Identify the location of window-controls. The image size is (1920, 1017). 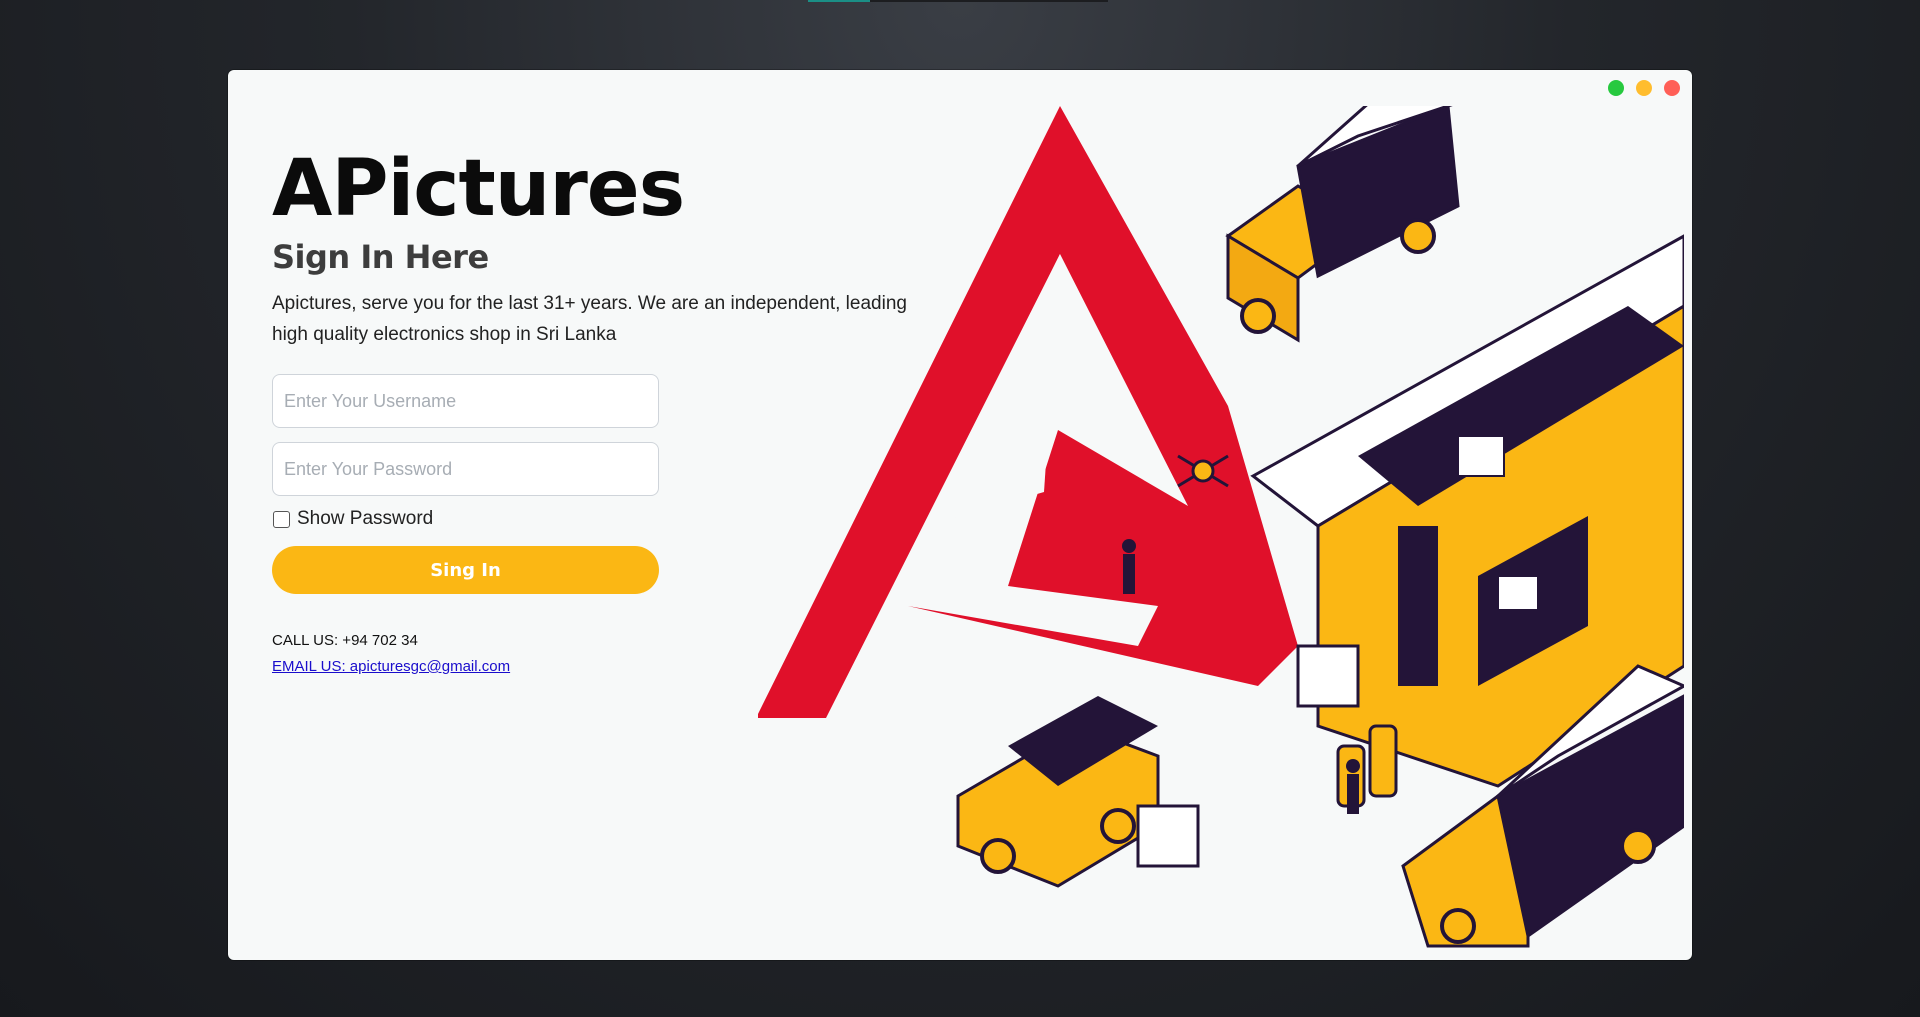
(1644, 88).